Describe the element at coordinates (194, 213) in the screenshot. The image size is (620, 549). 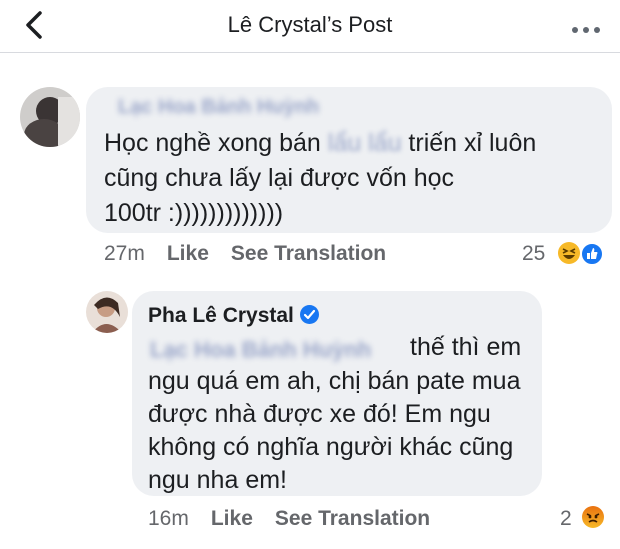
I see `comment-text-line: 100tr :)))))))))))))` at that location.